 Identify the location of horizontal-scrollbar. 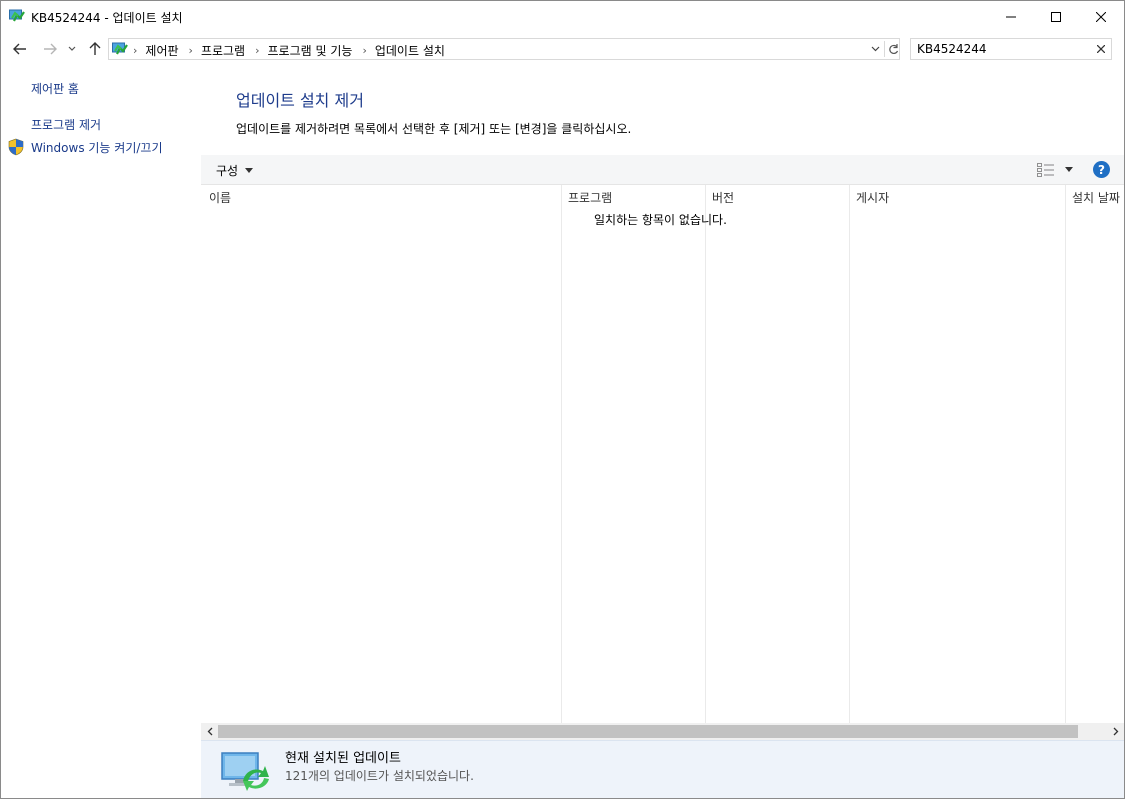
(662, 731).